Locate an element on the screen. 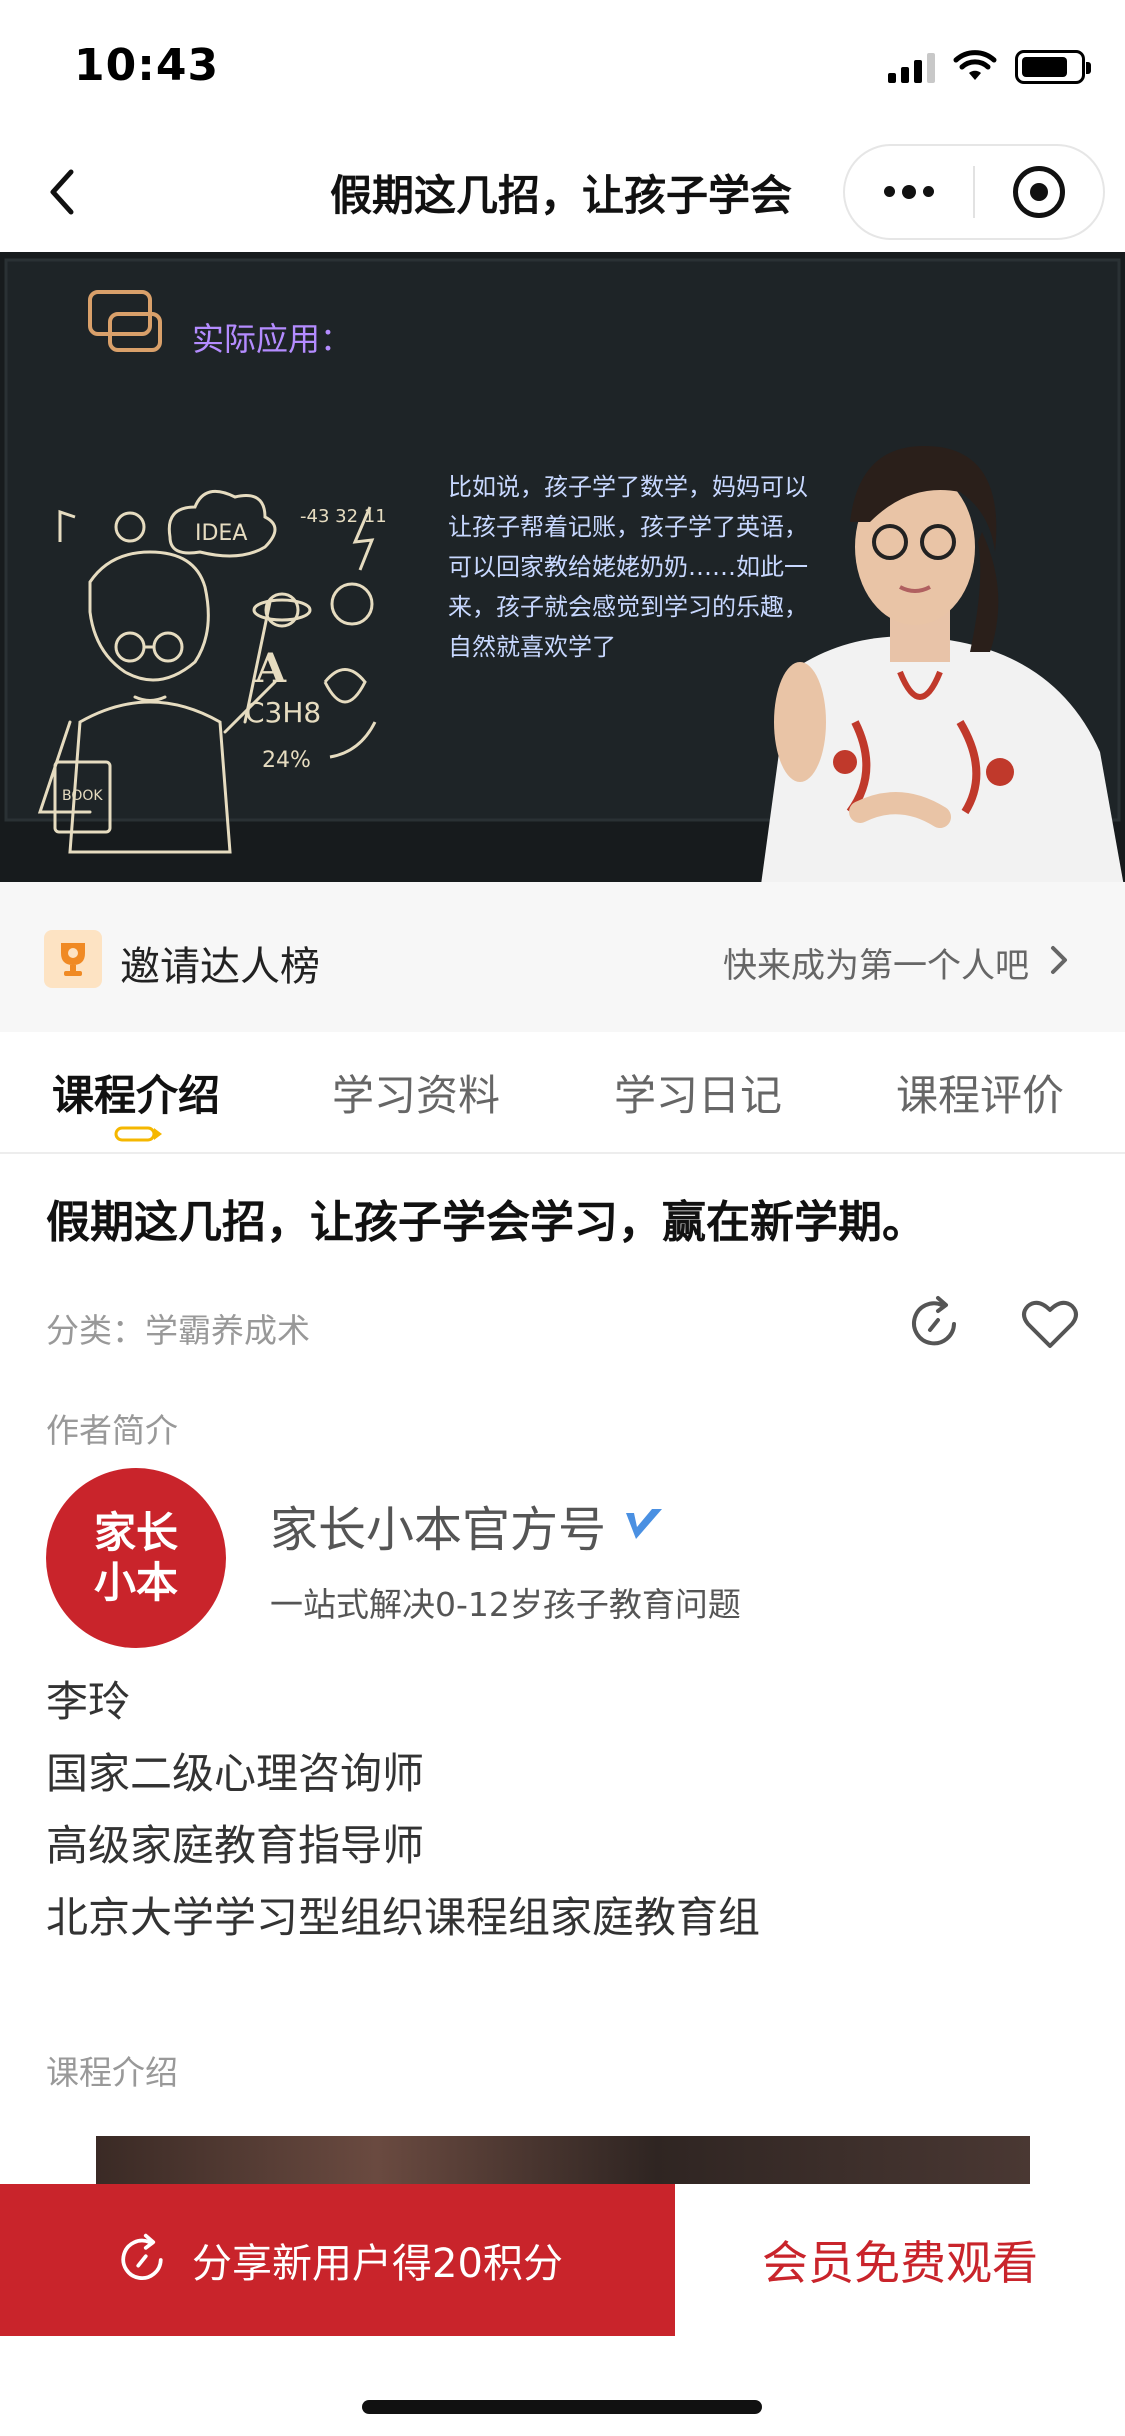 This screenshot has height=2436, width=1125. more-button is located at coordinates (909, 192).